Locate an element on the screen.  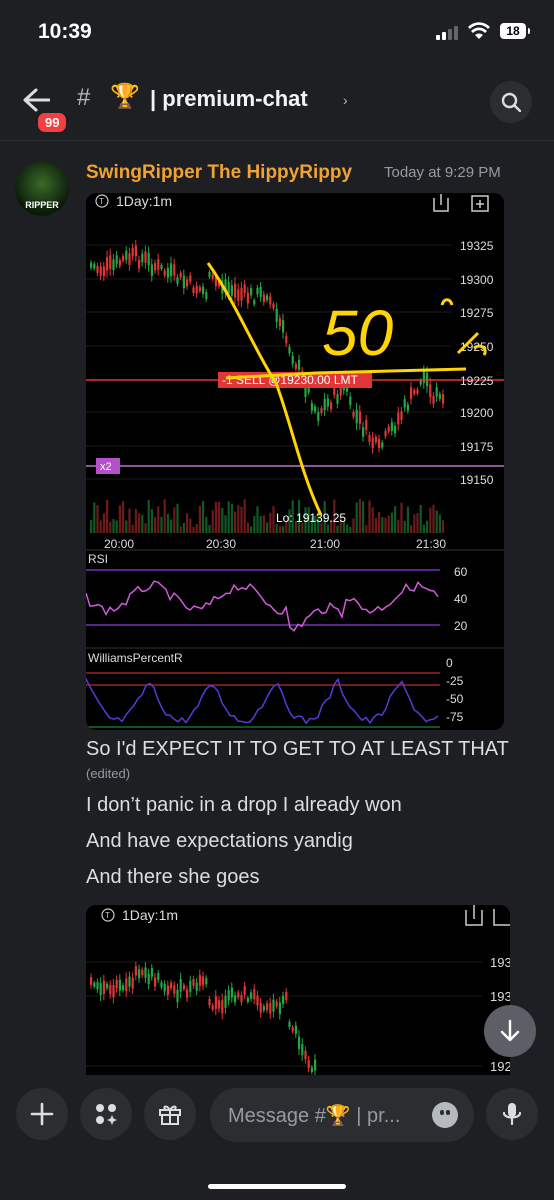
gift-icon is located at coordinates (170, 1115).